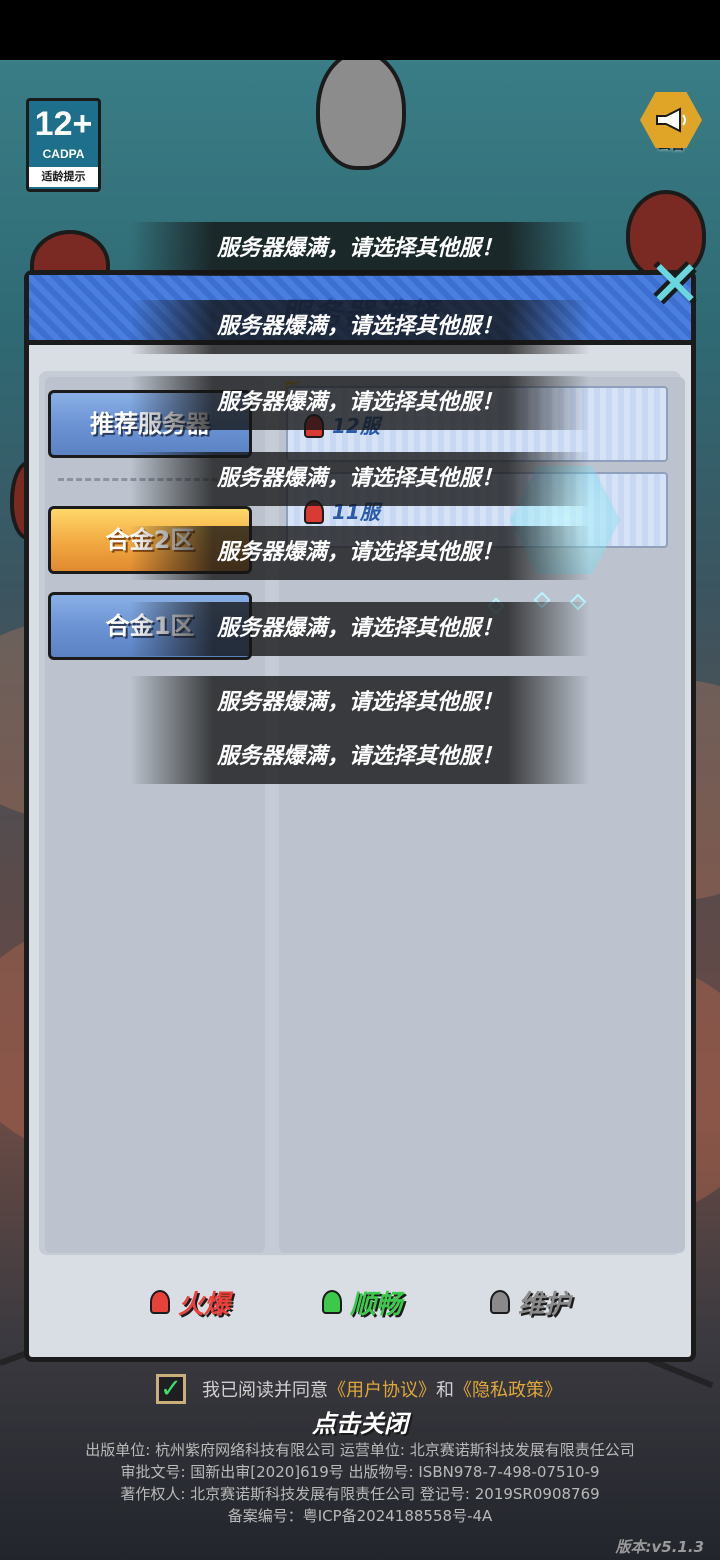 The height and width of the screenshot is (1560, 720). I want to click on agreement-and: 和, so click(445, 1390).